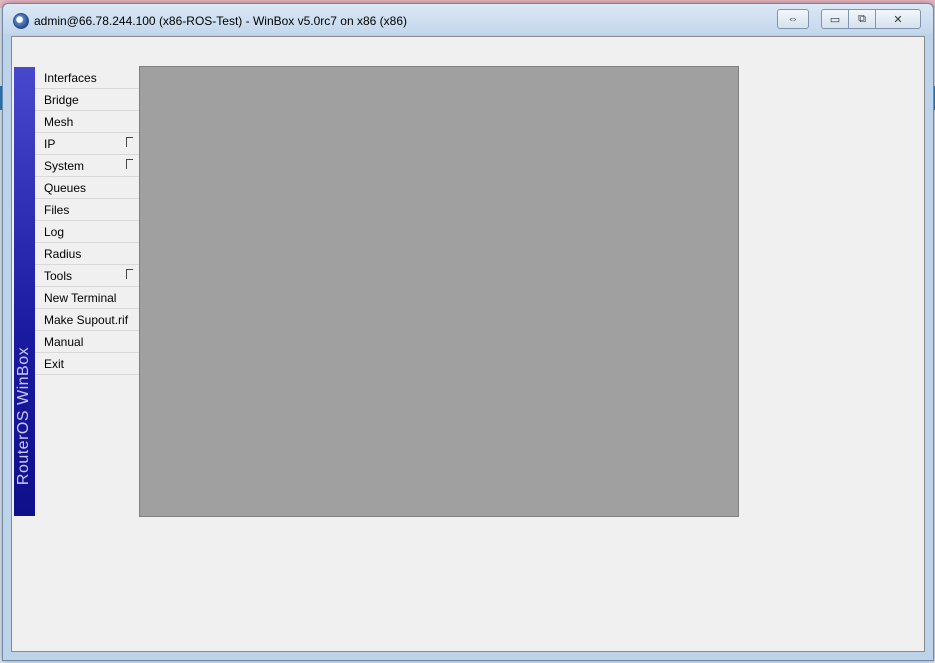  I want to click on menu-item-manual: Manual, so click(87, 342).